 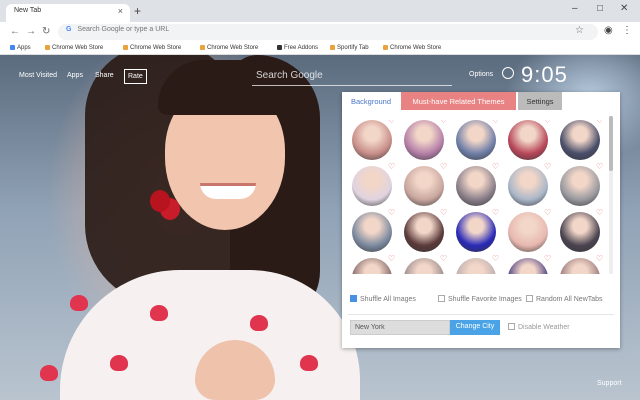 What do you see at coordinates (540, 101) in the screenshot?
I see `tab-settings: Settings` at bounding box center [540, 101].